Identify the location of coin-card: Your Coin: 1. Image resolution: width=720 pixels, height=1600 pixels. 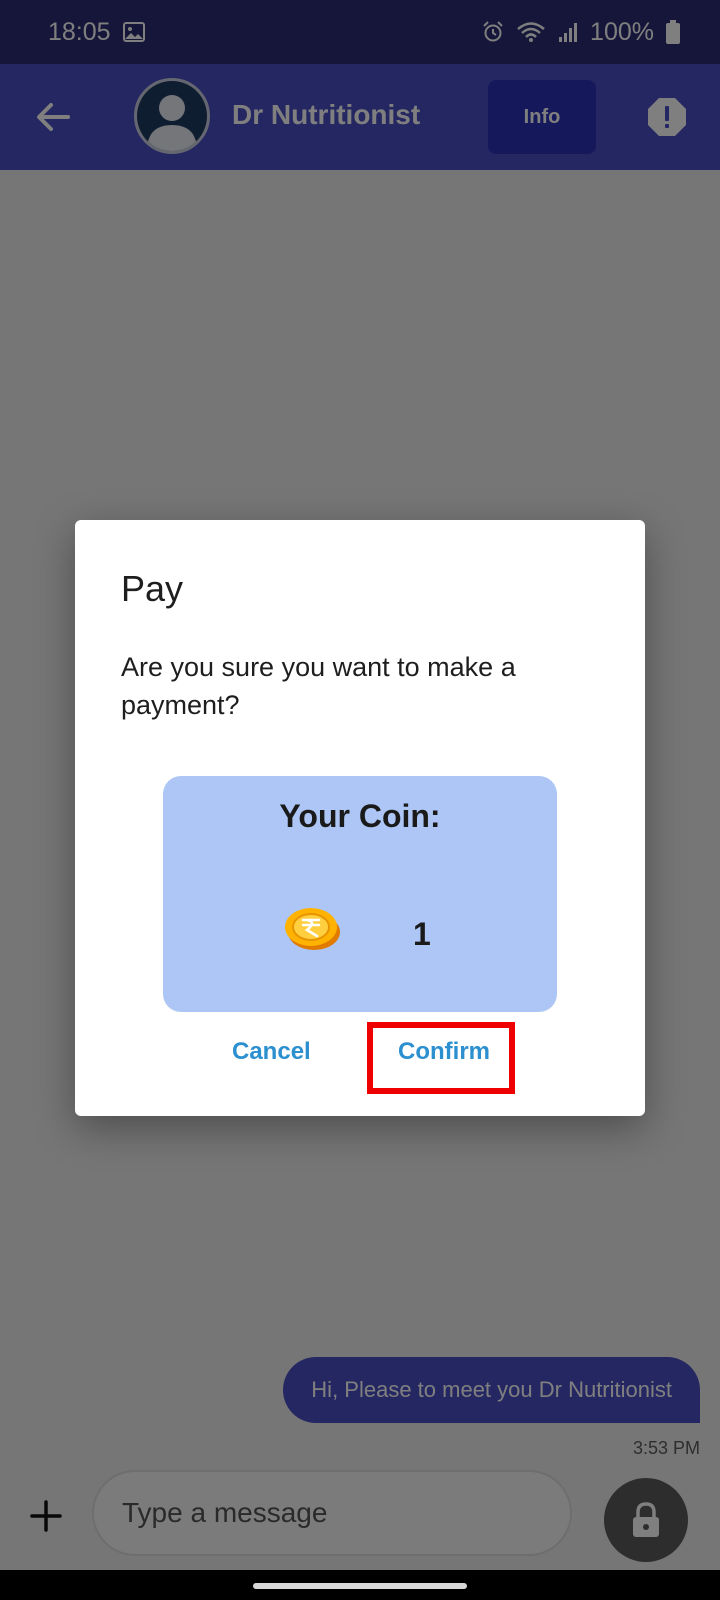
(360, 894).